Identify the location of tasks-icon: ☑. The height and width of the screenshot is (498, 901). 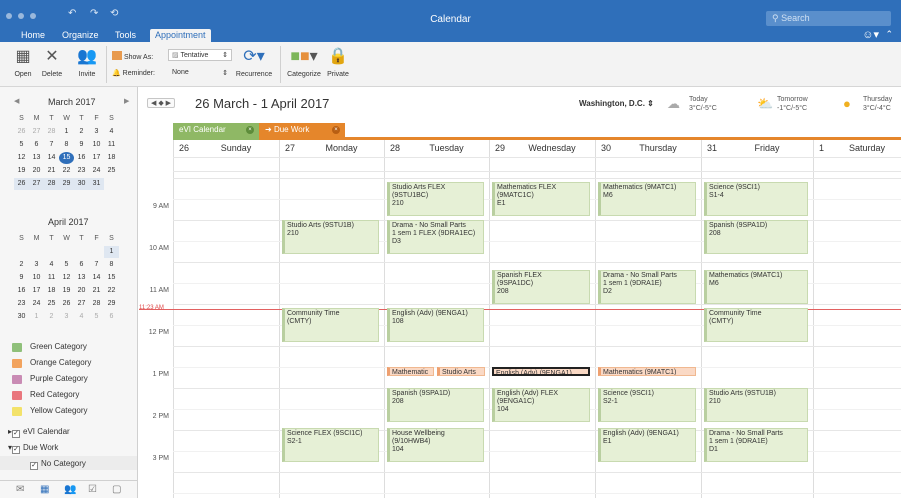
(92, 489).